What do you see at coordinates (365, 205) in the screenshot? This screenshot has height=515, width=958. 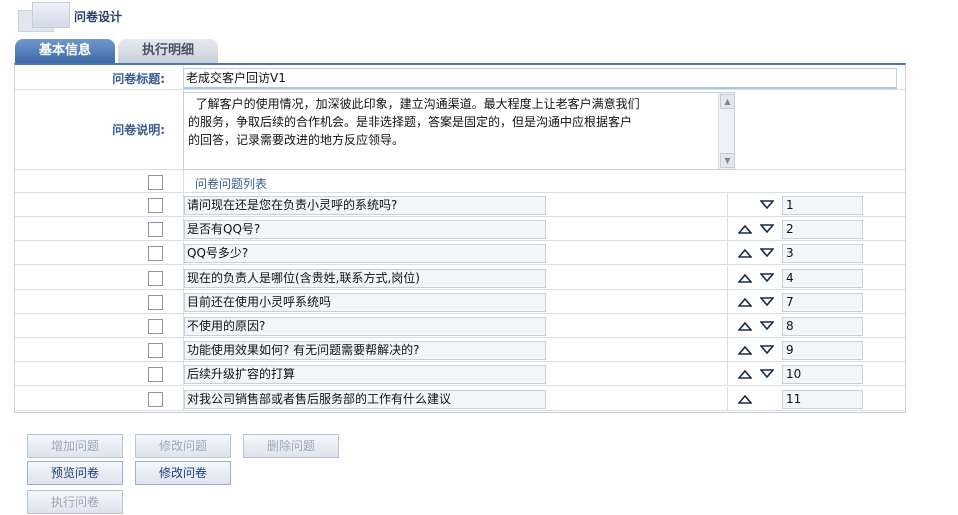 I see `question-text-field: 请问现在还是您在负责小灵呼的系统吗?` at bounding box center [365, 205].